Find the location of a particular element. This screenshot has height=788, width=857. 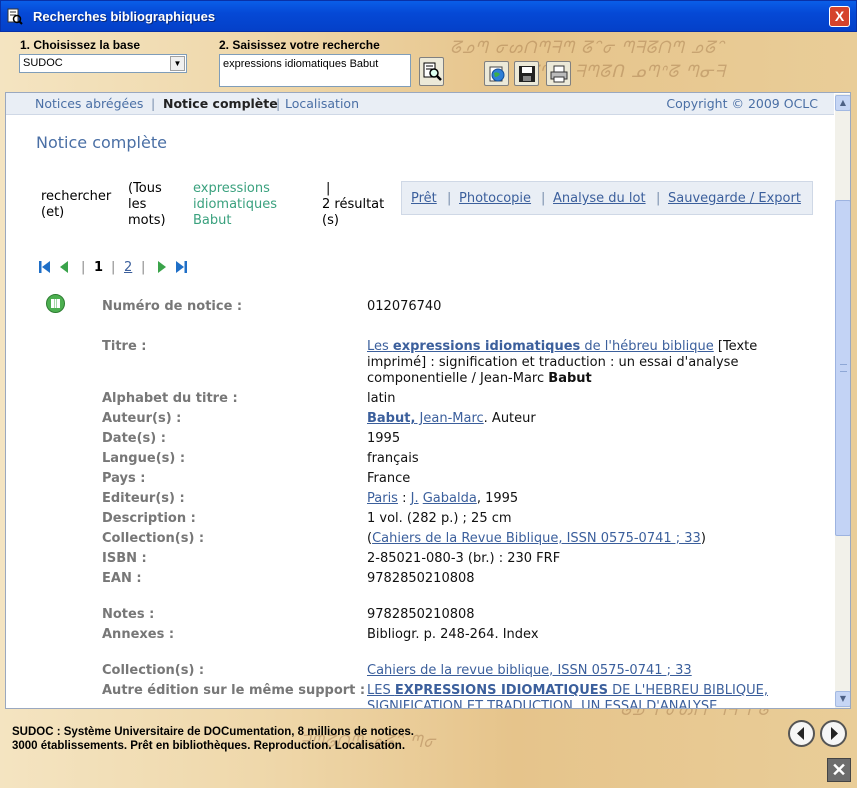

window-close-button: X is located at coordinates (839, 16).